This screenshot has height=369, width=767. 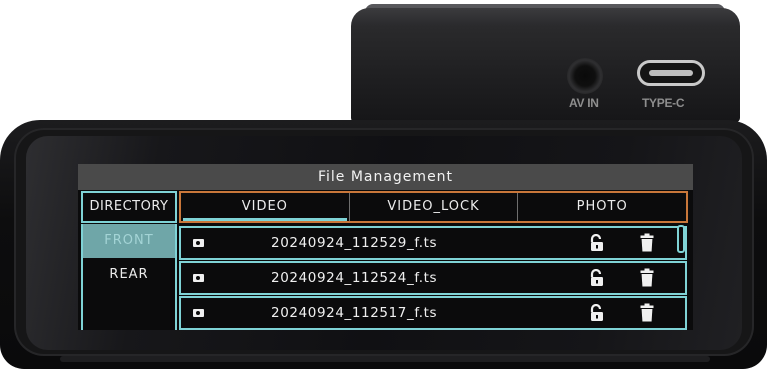 I want to click on page-title: File Management, so click(x=385, y=177).